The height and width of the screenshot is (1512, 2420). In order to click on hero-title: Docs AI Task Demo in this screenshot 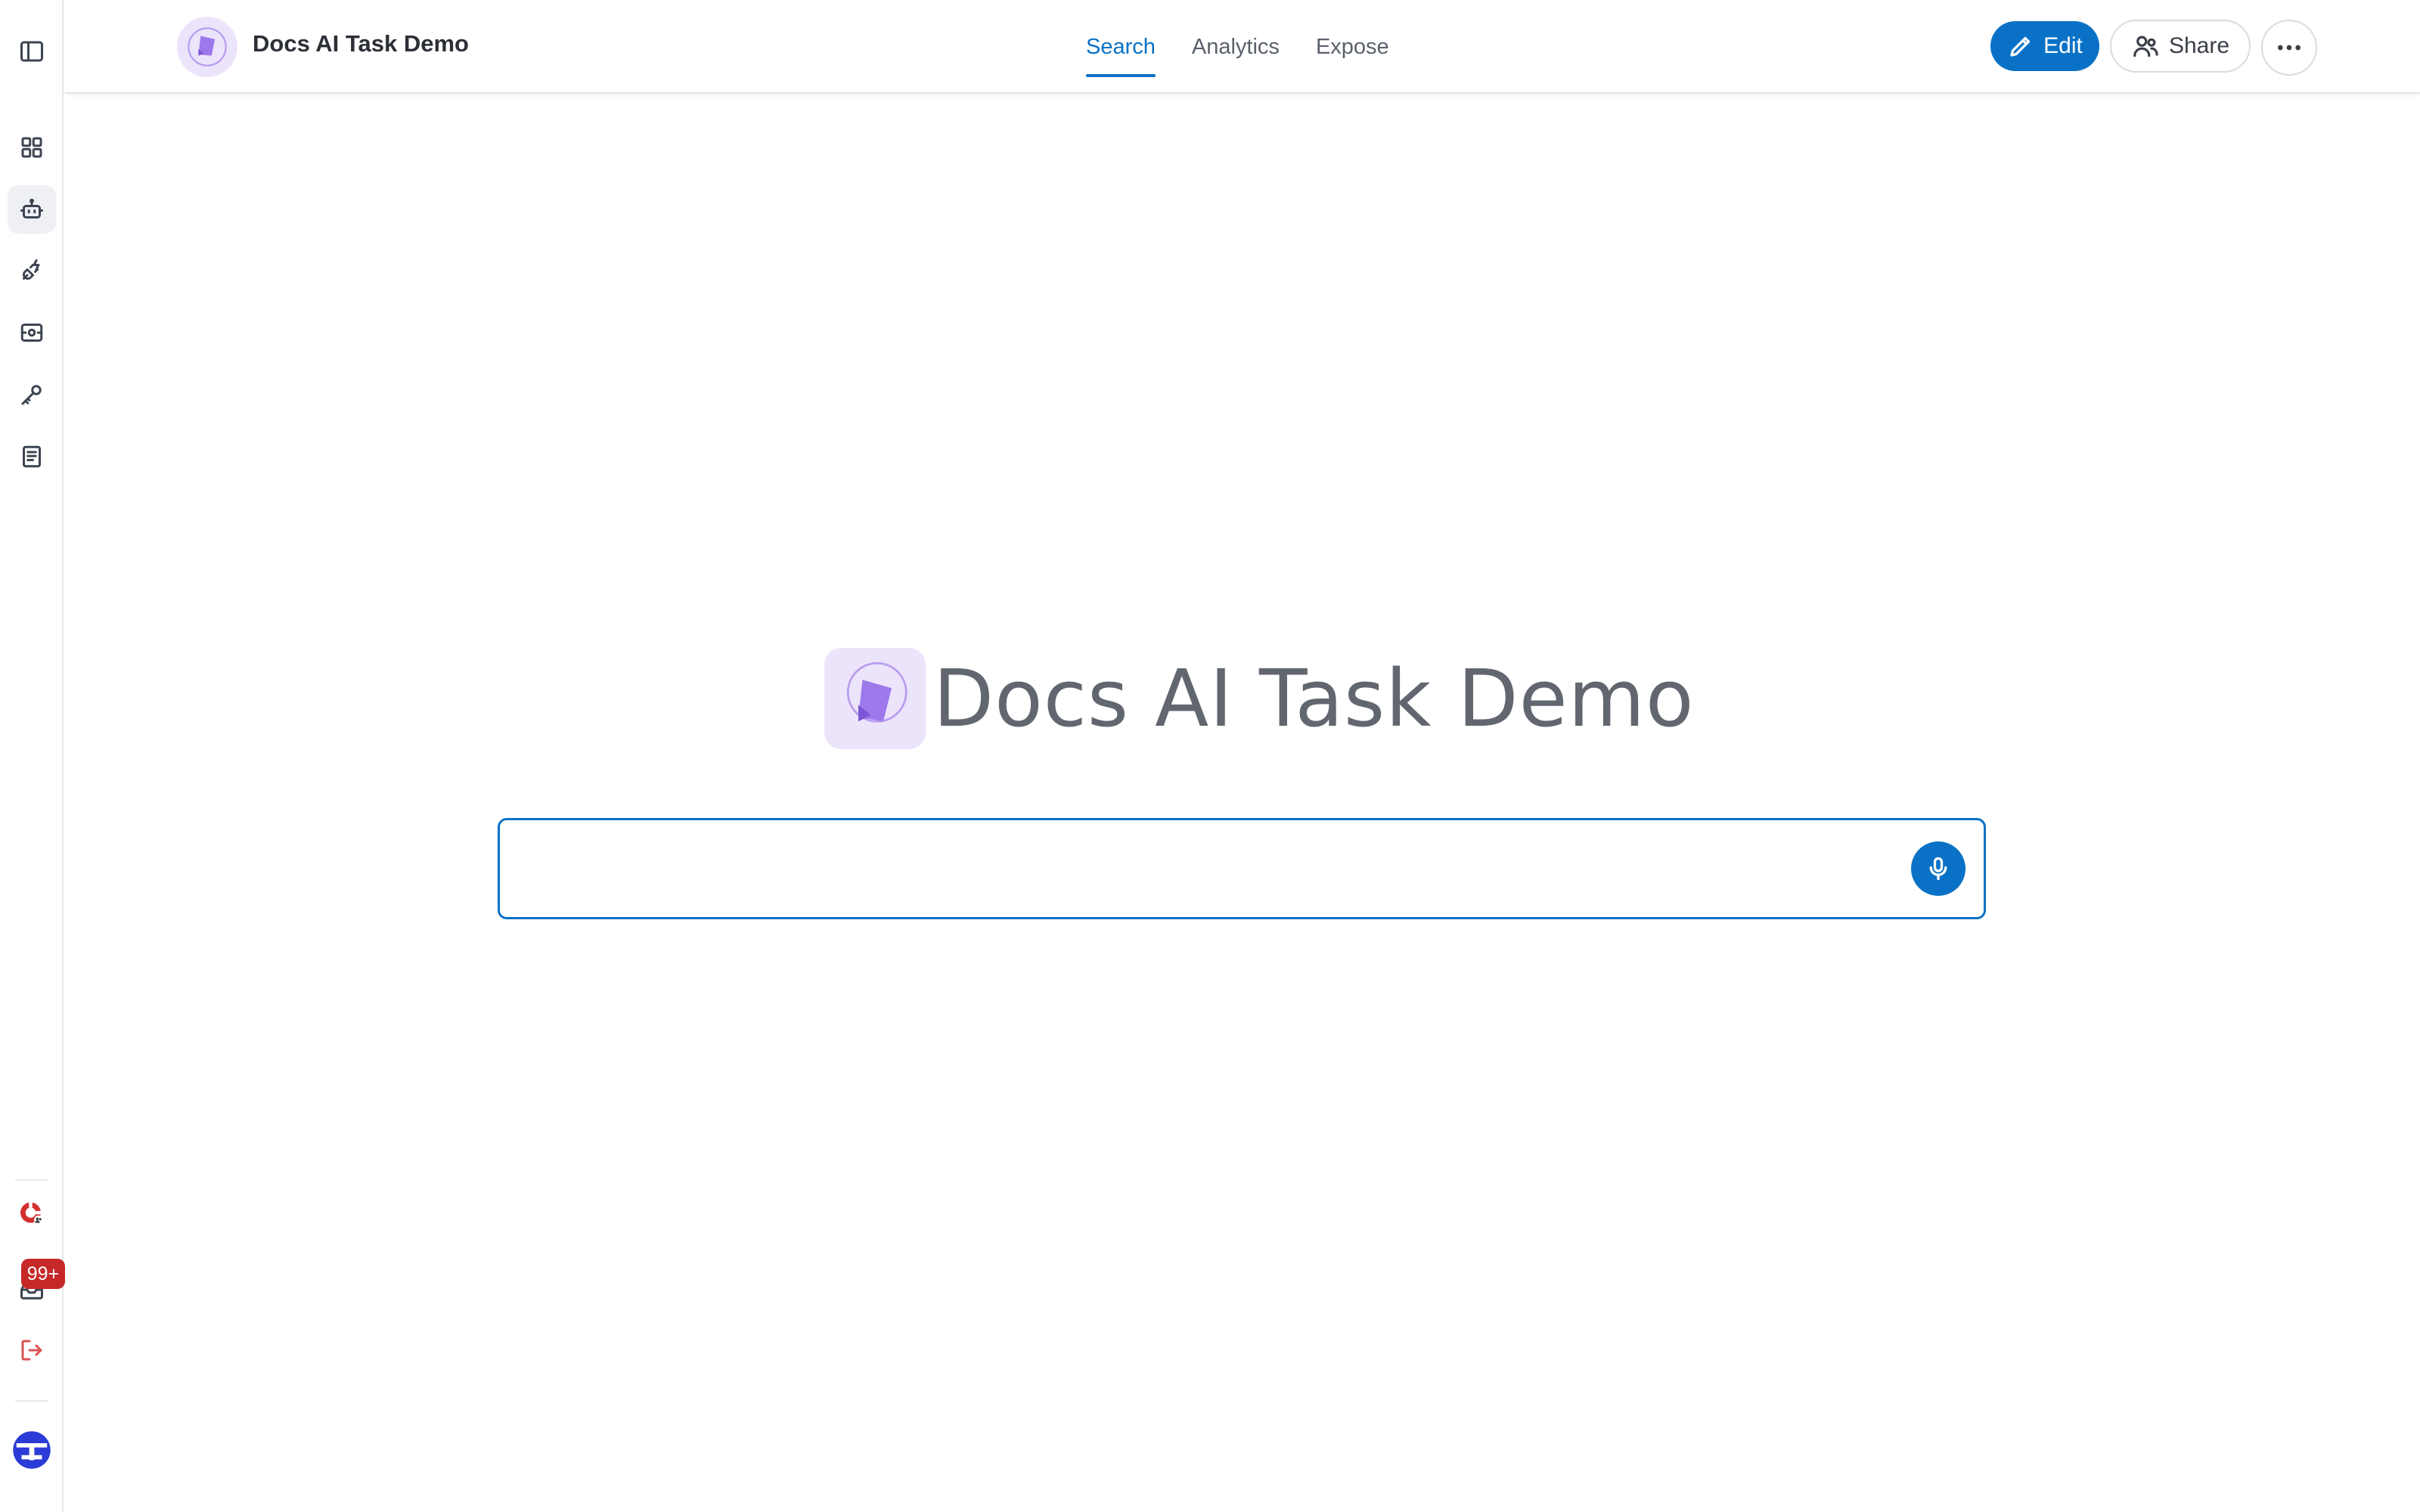, I will do `click(1314, 698)`.